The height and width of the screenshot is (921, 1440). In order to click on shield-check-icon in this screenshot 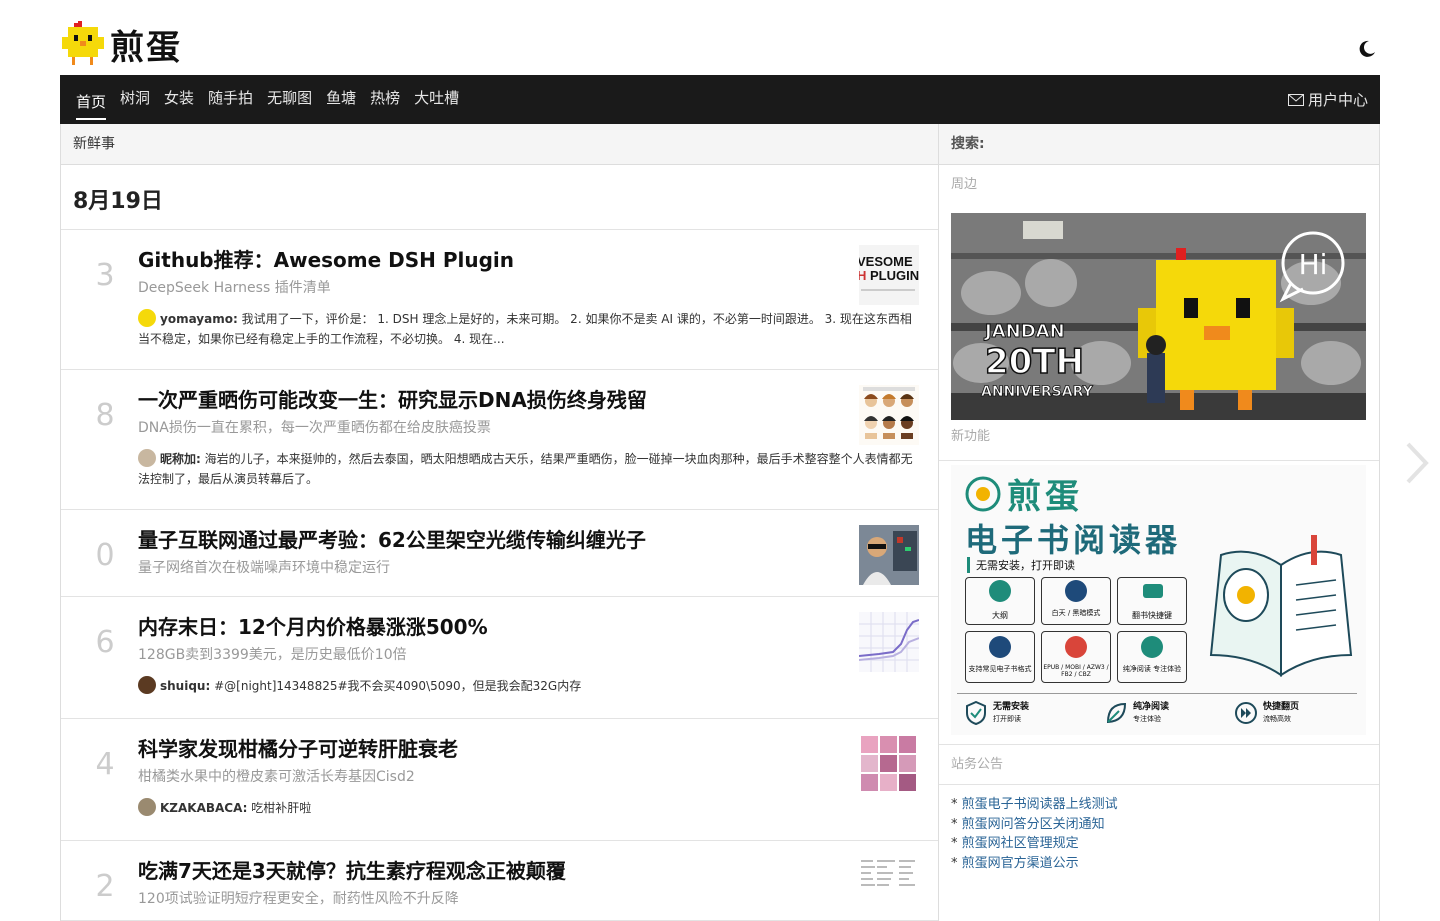, I will do `click(976, 713)`.